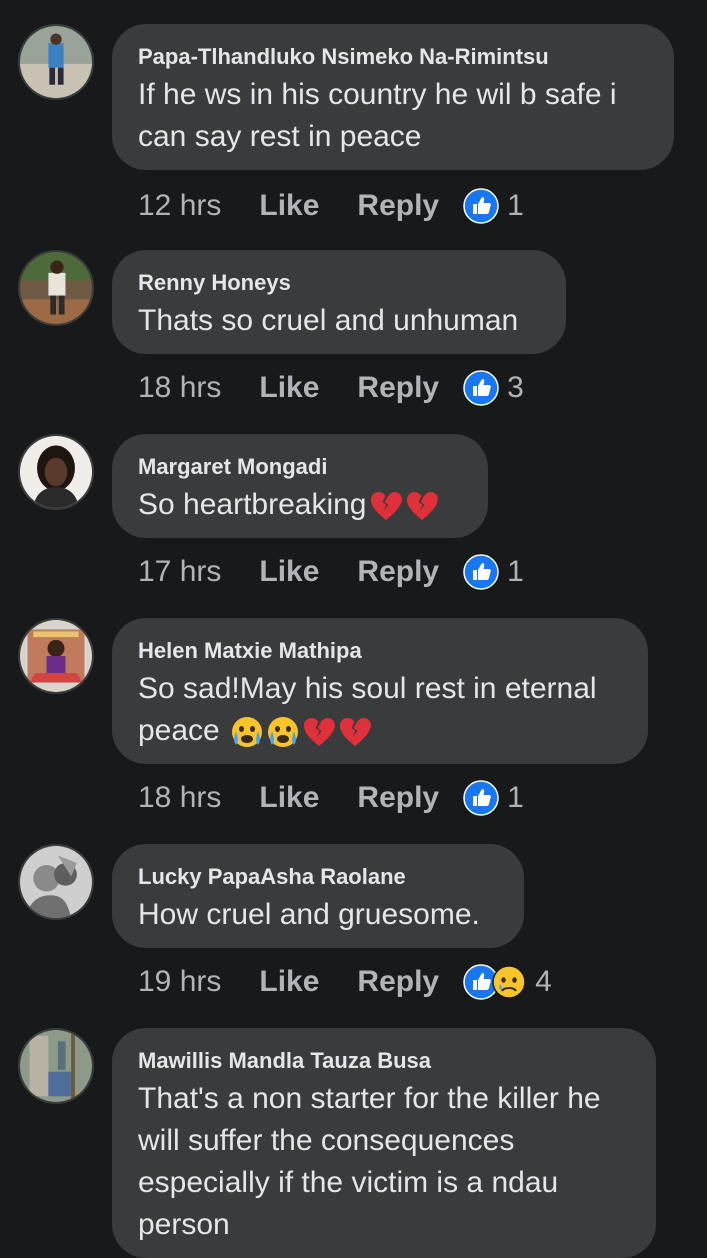 The height and width of the screenshot is (1258, 707). What do you see at coordinates (331, 388) in the screenshot?
I see `comment-actions: 18 hrs Like Reply 3` at bounding box center [331, 388].